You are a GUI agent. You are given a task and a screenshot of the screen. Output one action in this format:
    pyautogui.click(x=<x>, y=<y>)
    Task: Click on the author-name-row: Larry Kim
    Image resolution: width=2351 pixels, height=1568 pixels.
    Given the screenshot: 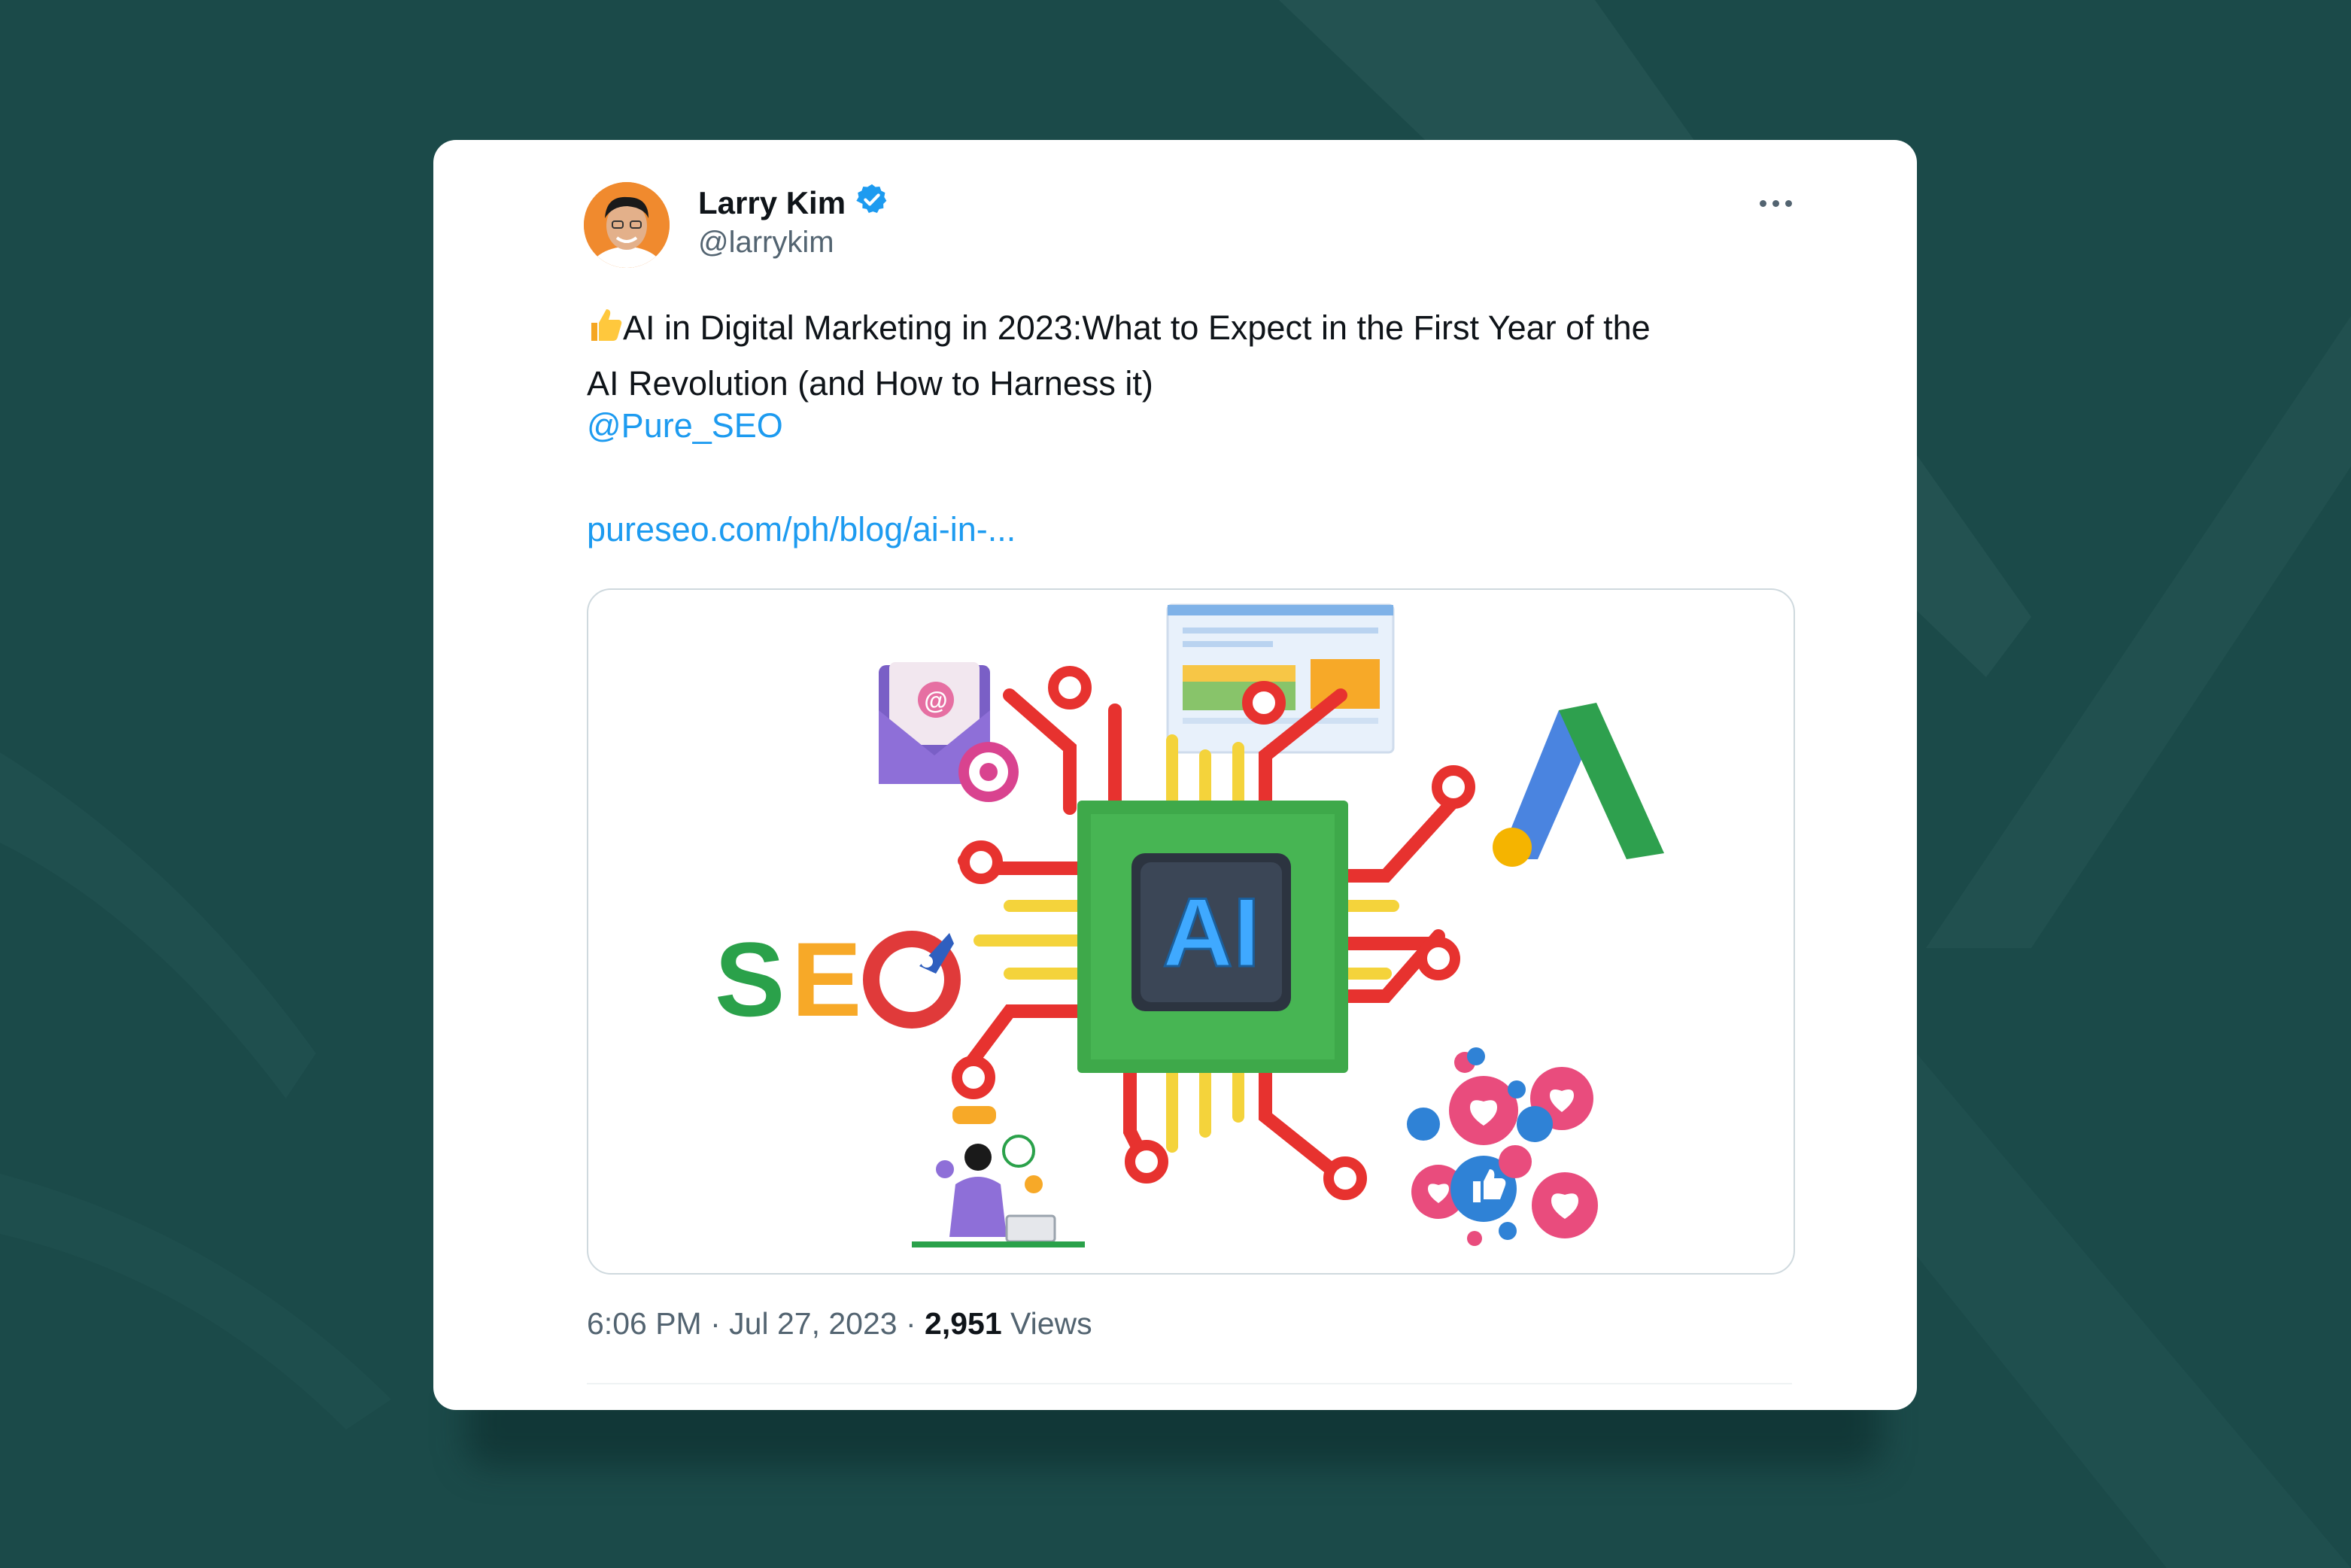 What is the action you would take?
    pyautogui.click(x=794, y=203)
    